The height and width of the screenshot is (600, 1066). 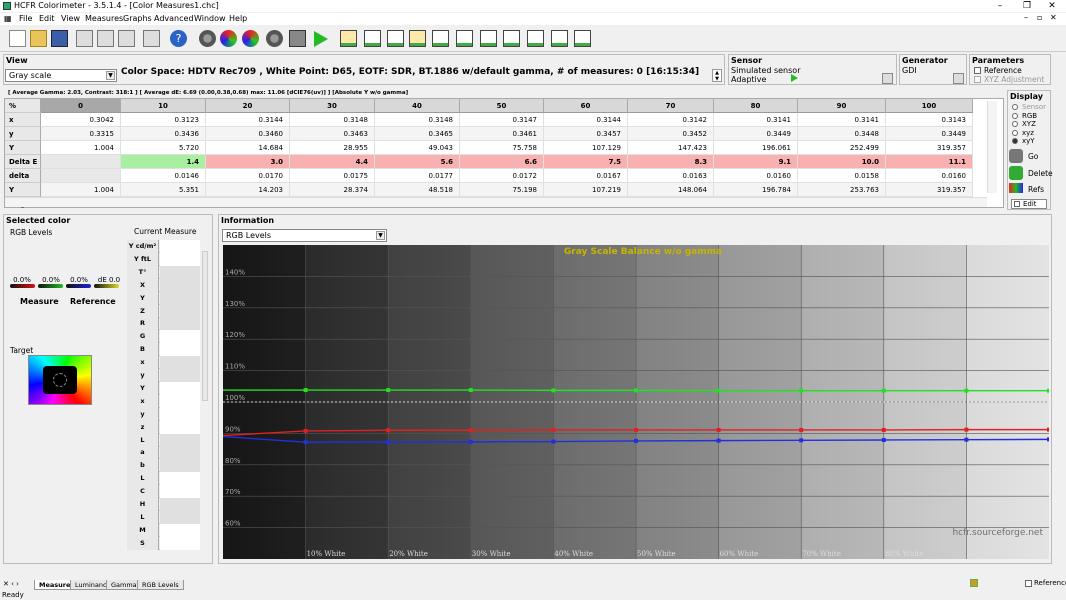 What do you see at coordinates (992, 147) in the screenshot?
I see `table-vertical-scrollbar` at bounding box center [992, 147].